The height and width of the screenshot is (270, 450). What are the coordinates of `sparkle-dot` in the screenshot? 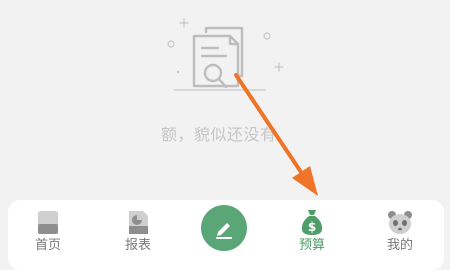 It's located at (178, 72).